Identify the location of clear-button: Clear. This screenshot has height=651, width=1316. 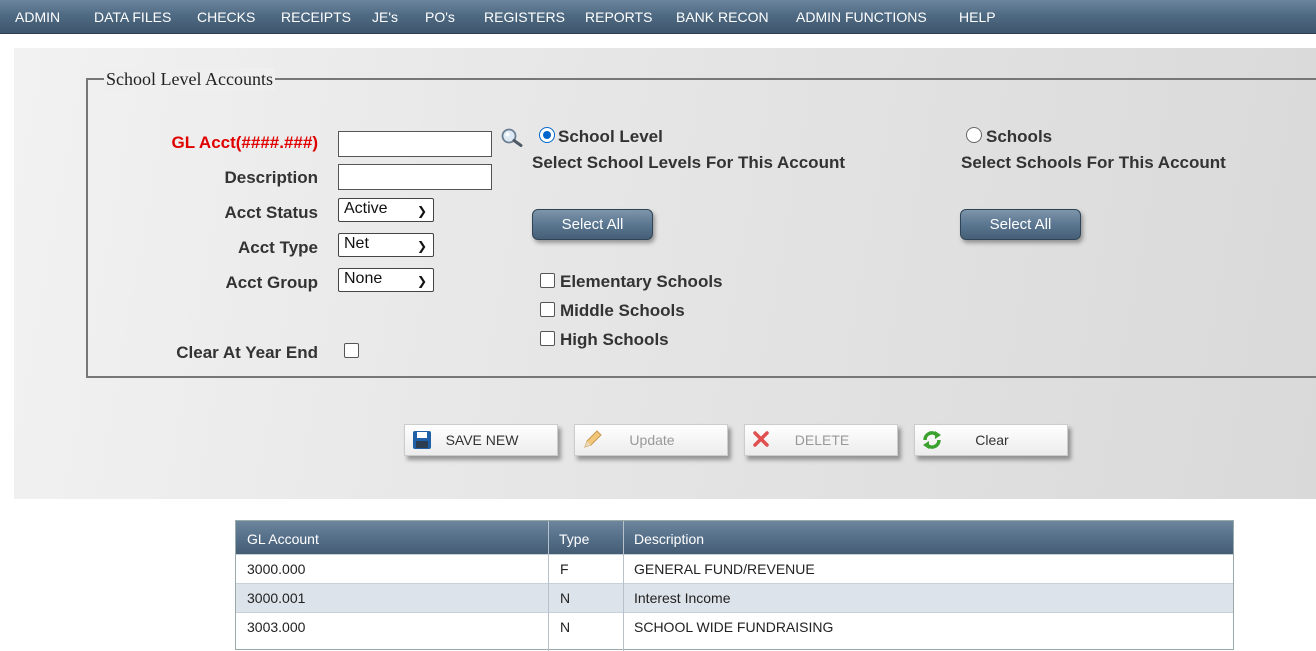
(991, 440).